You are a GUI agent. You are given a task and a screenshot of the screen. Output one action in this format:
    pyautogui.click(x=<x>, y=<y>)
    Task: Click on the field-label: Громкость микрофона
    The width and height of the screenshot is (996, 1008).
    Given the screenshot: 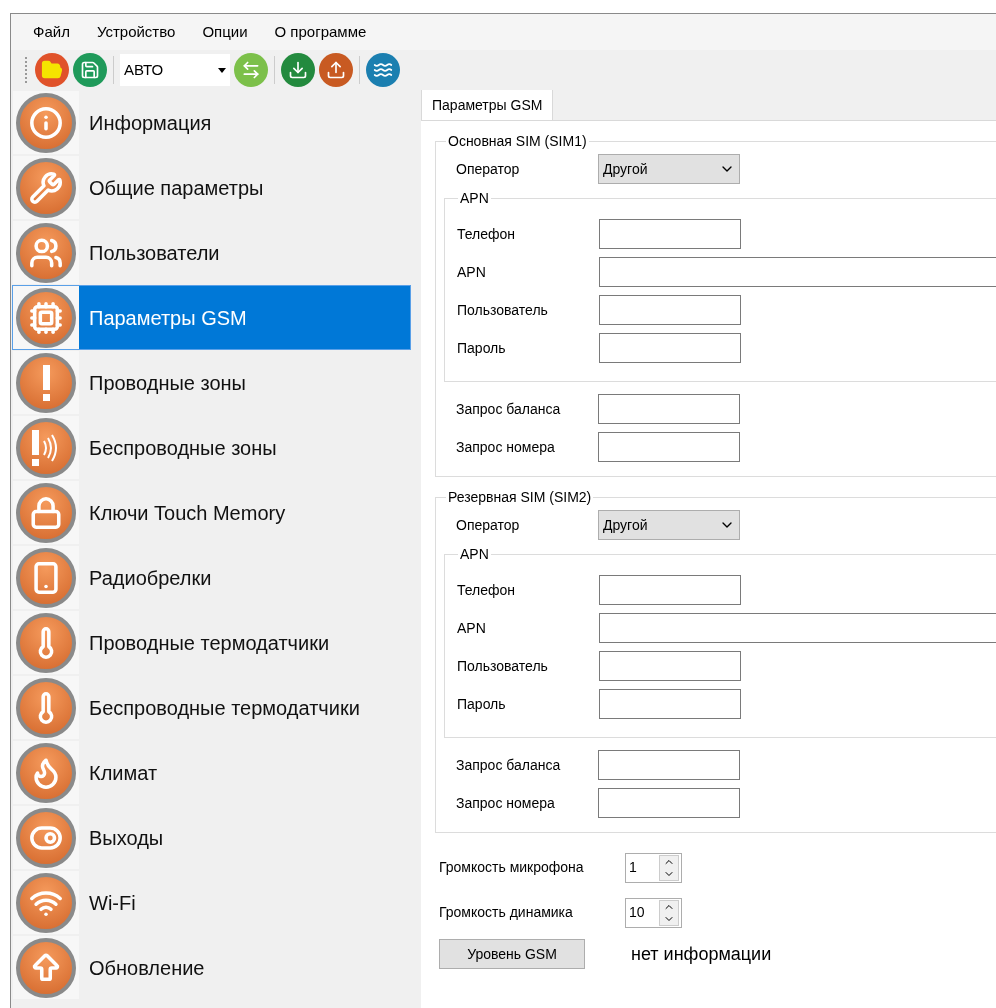 What is the action you would take?
    pyautogui.click(x=512, y=867)
    